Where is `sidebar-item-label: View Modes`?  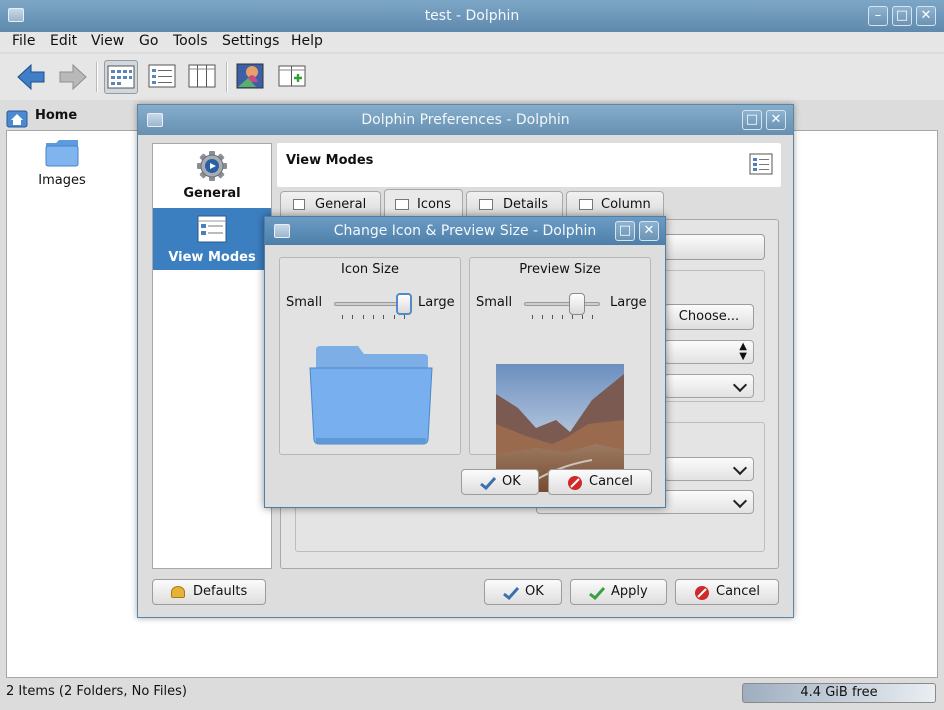
sidebar-item-label: View Modes is located at coordinates (212, 257).